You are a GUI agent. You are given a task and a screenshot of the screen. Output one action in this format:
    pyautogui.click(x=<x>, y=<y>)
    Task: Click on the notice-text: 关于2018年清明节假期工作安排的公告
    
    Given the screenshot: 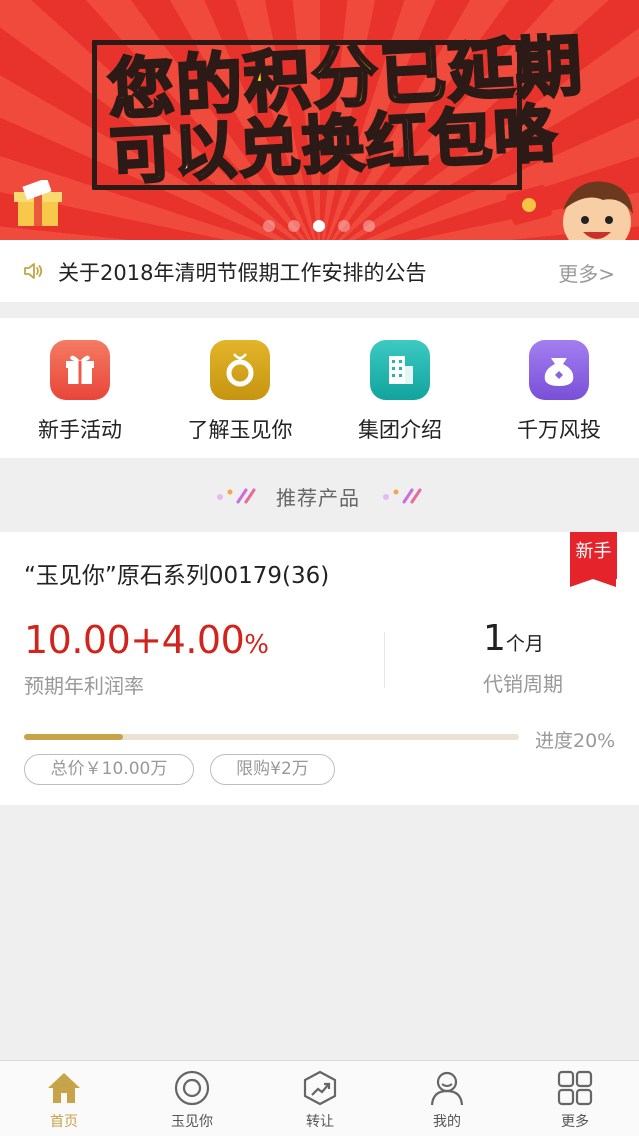 What is the action you would take?
    pyautogui.click(x=242, y=272)
    